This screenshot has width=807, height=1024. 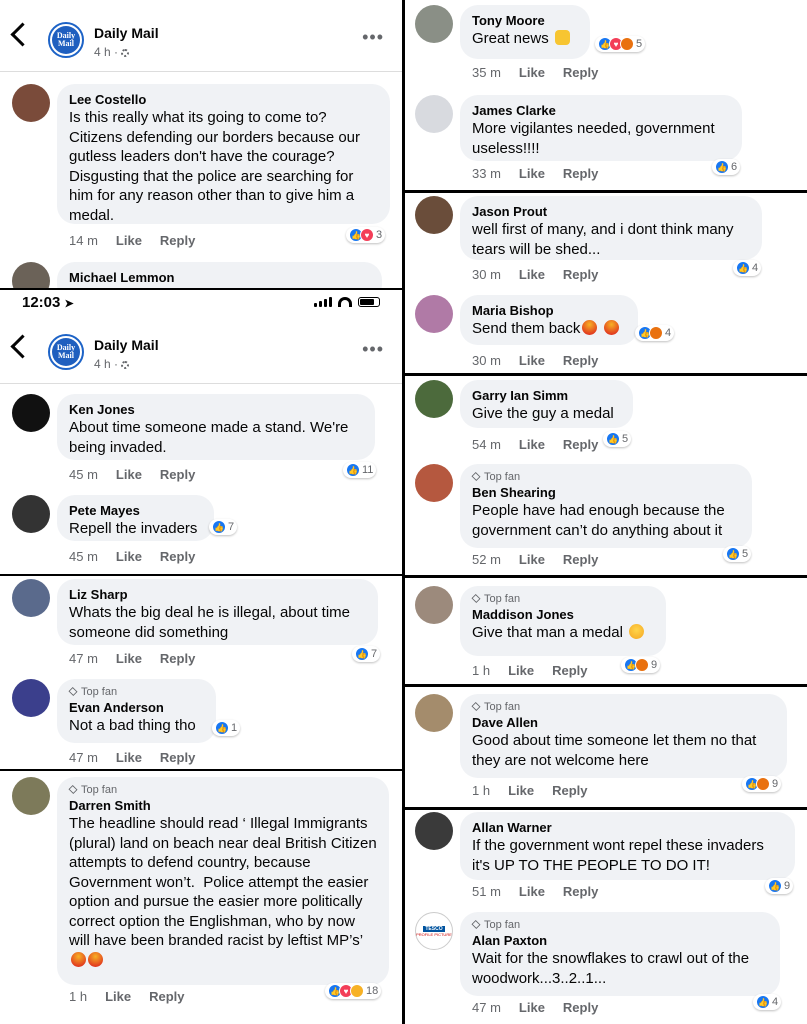 I want to click on reaction-count: 👍 ♥ 18, so click(x=353, y=991).